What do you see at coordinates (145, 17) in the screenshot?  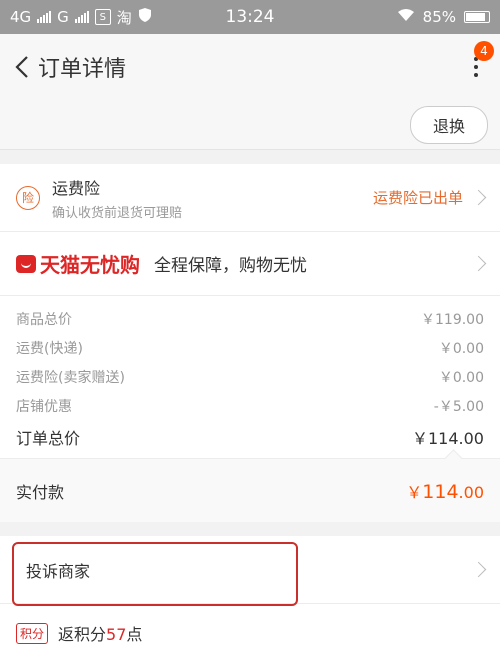 I see `shield-icon` at bounding box center [145, 17].